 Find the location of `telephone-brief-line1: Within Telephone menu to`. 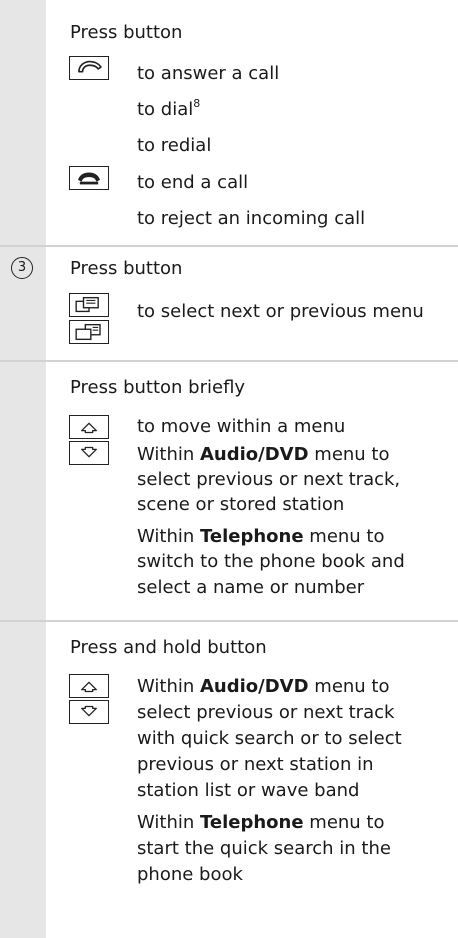

telephone-brief-line1: Within Telephone menu to is located at coordinates (261, 536).